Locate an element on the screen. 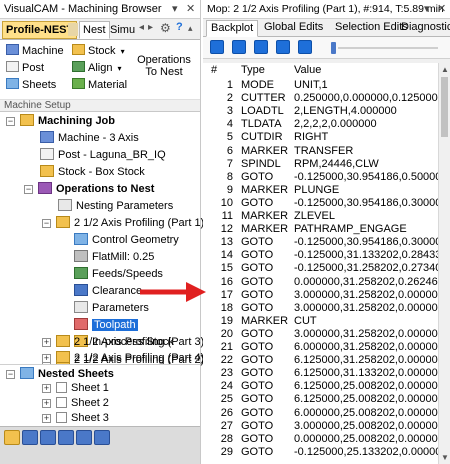  tree-node-clearance: Clearance is located at coordinates (108, 291).